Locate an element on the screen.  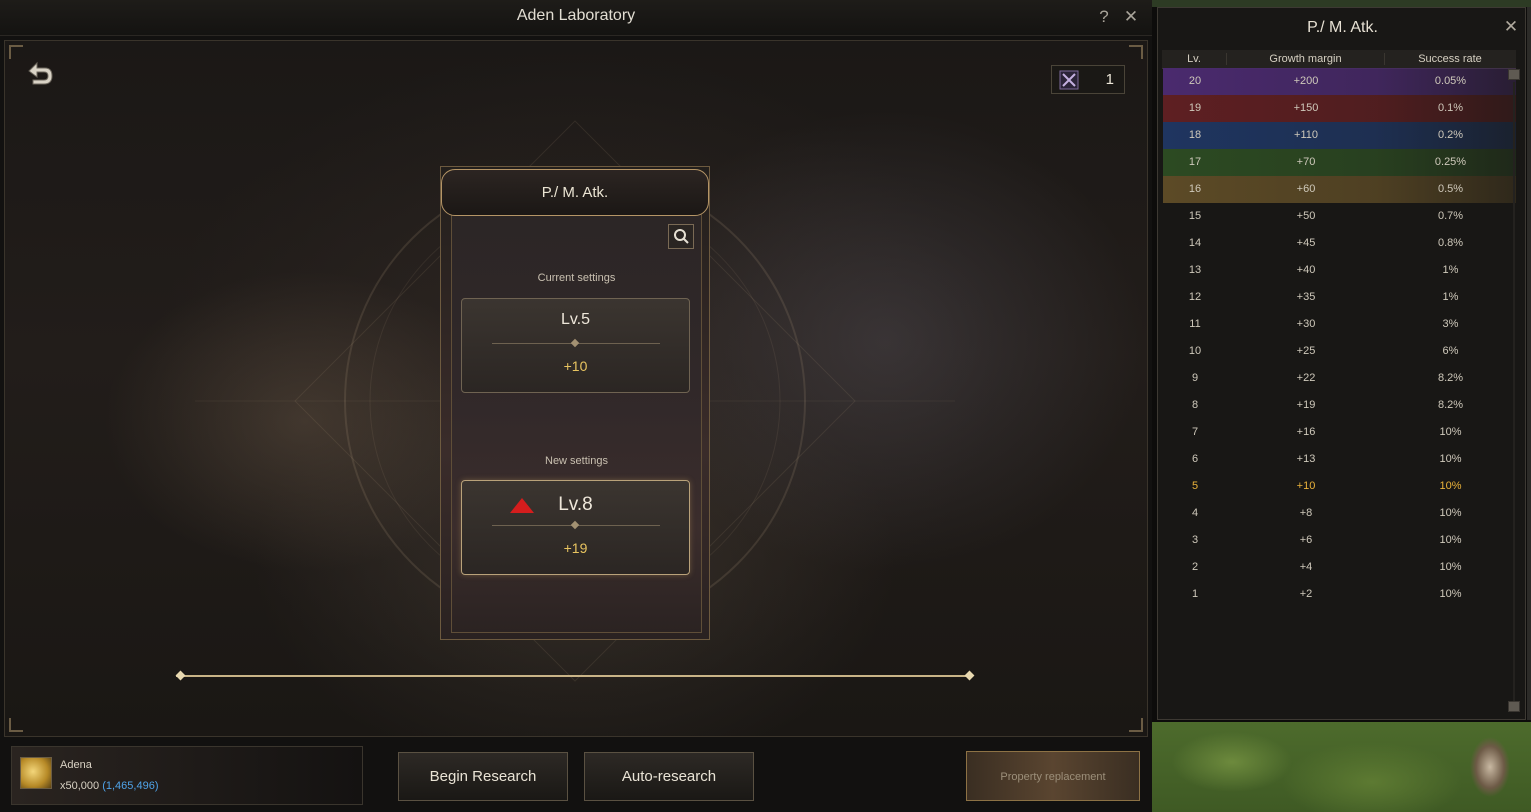
row-growth-margin: +30 is located at coordinates (1306, 324).